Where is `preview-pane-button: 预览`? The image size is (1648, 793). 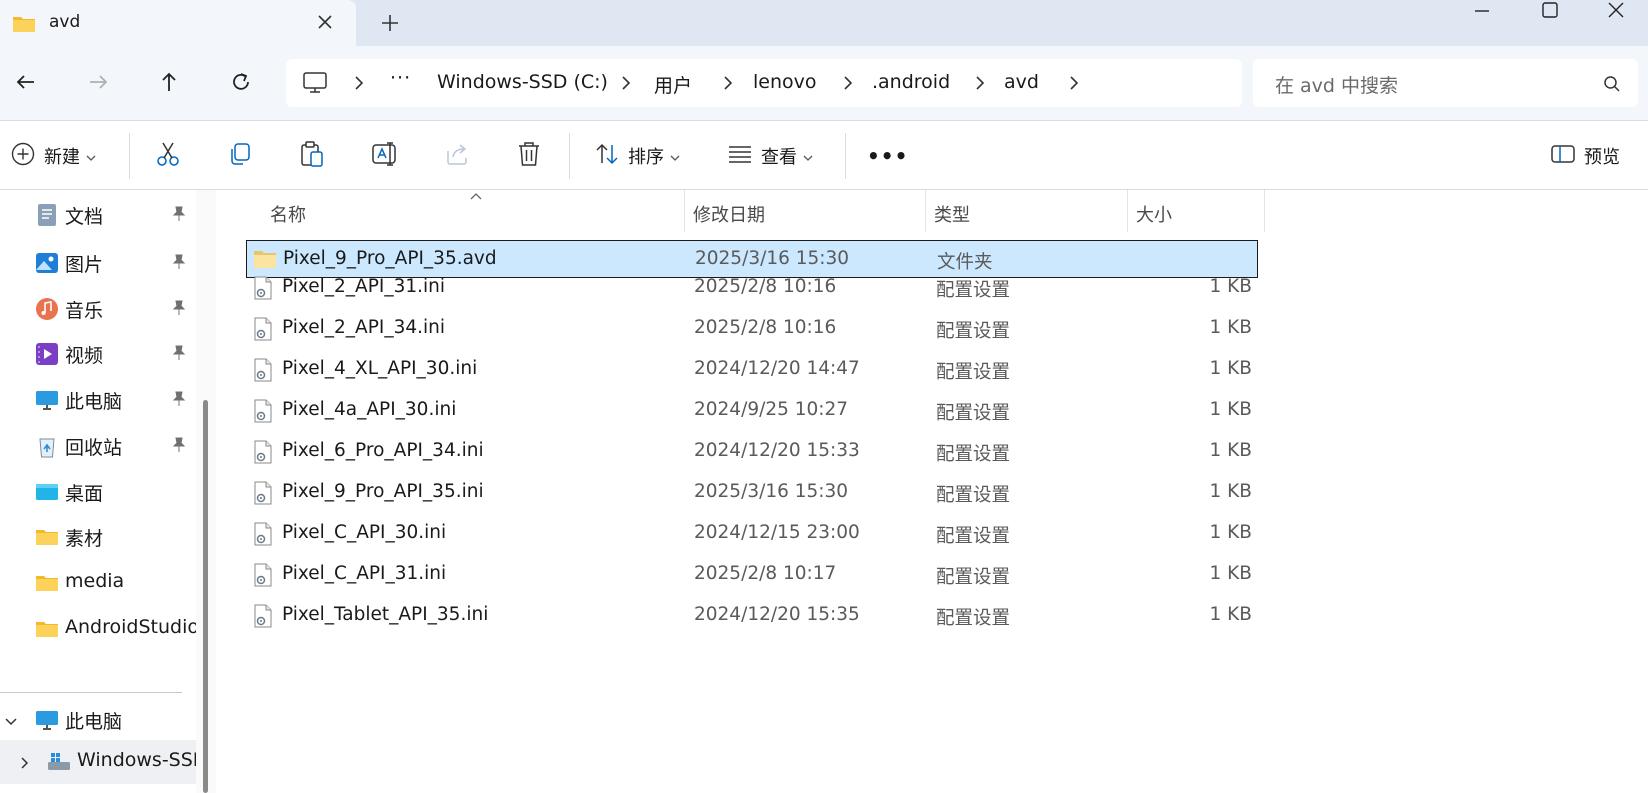
preview-pane-button: 预览 is located at coordinates (1585, 156).